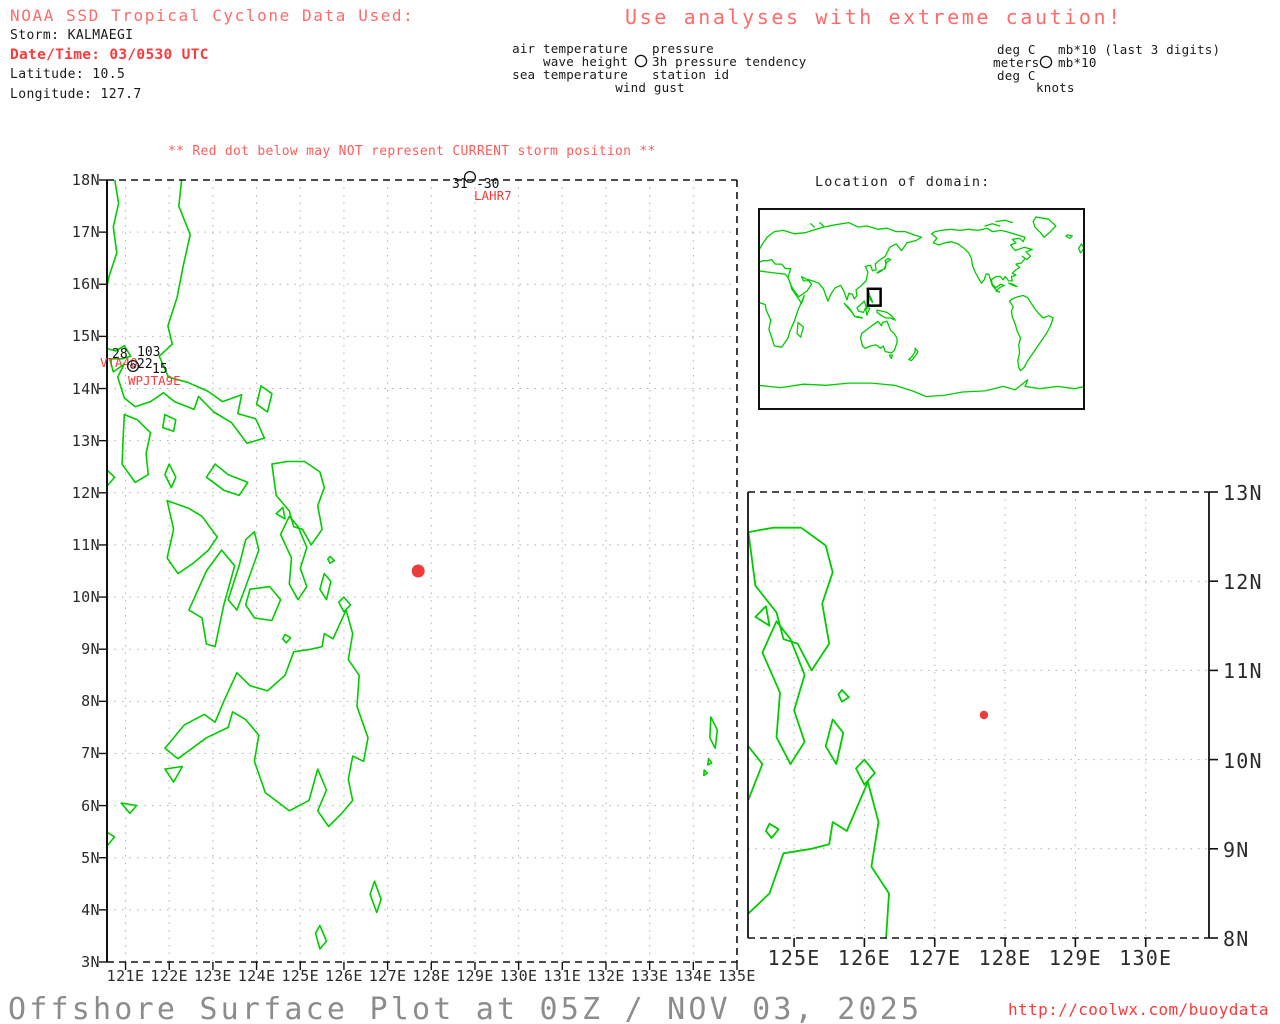  What do you see at coordinates (90, 805) in the screenshot?
I see `main-y-tick-label: 6N` at bounding box center [90, 805].